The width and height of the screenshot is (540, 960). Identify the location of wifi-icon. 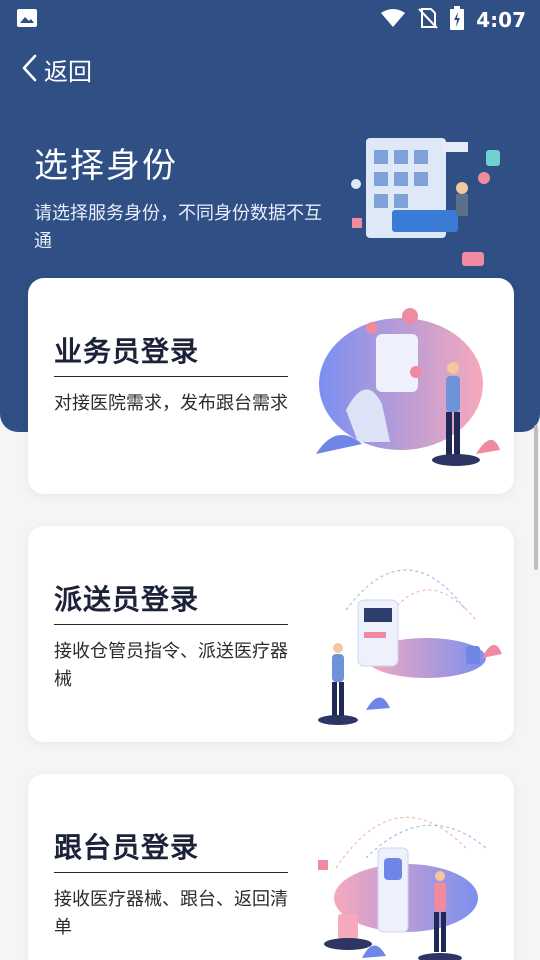
(393, 20).